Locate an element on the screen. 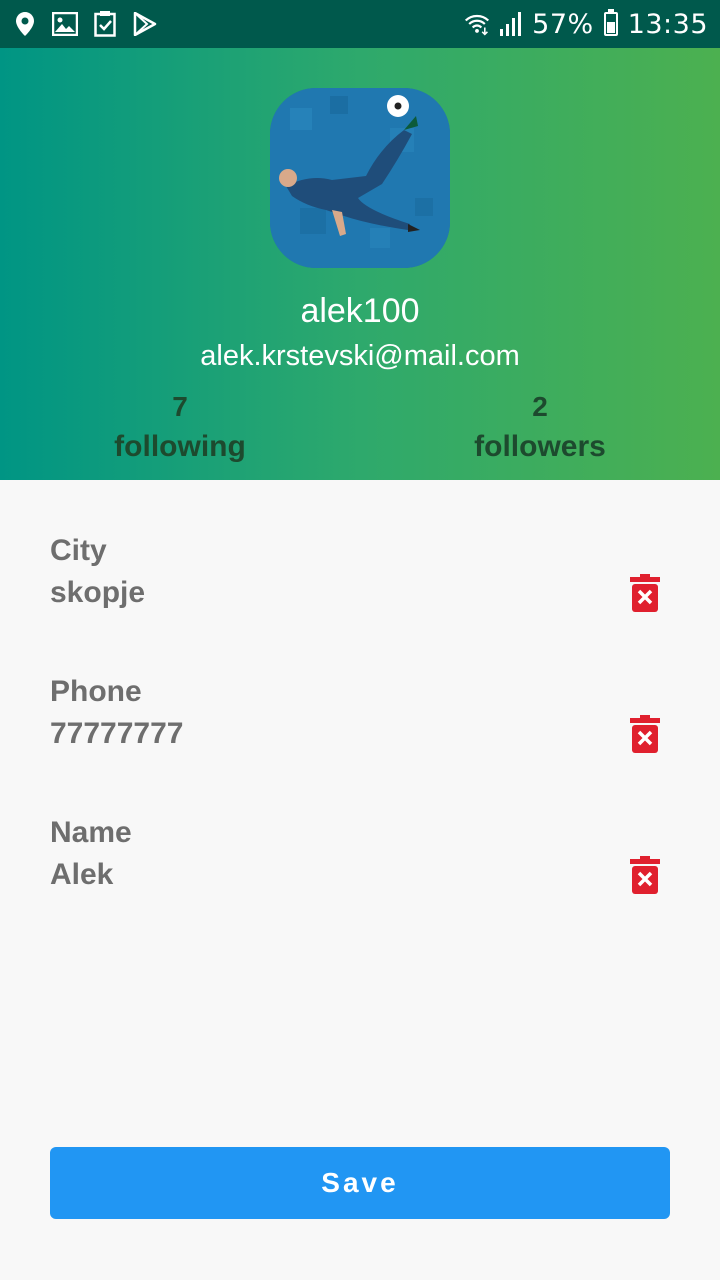 Image resolution: width=720 pixels, height=1280 pixels. field-city: City skopje is located at coordinates (360, 584).